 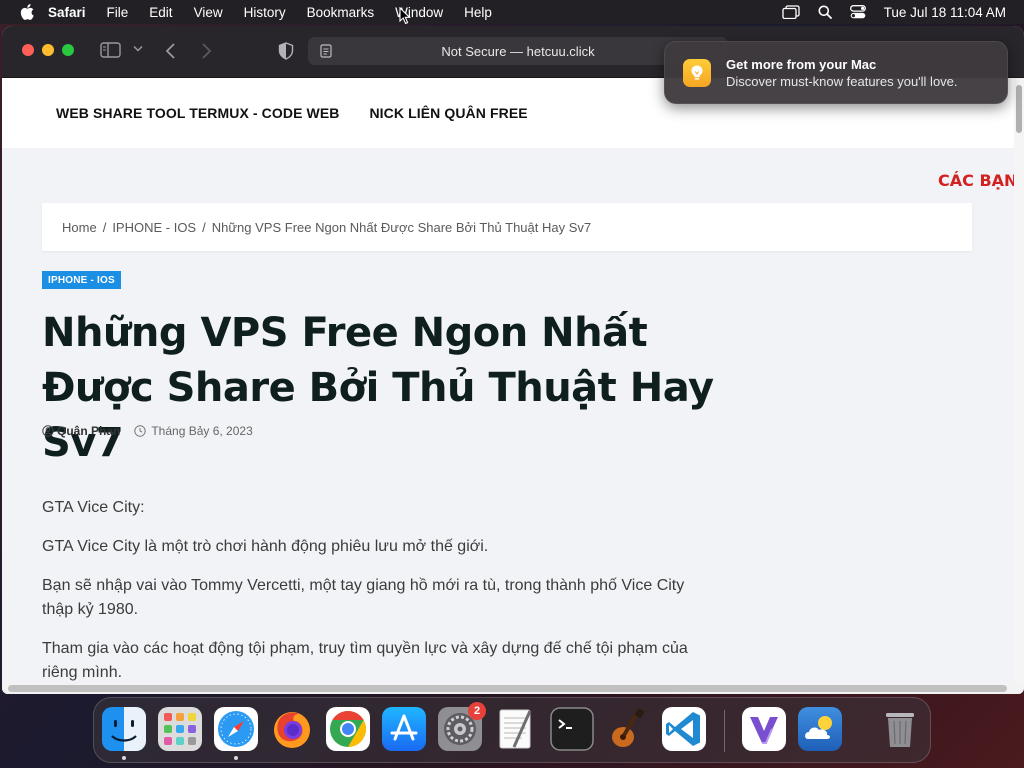 What do you see at coordinates (292, 729) in the screenshot?
I see `firefox-icon` at bounding box center [292, 729].